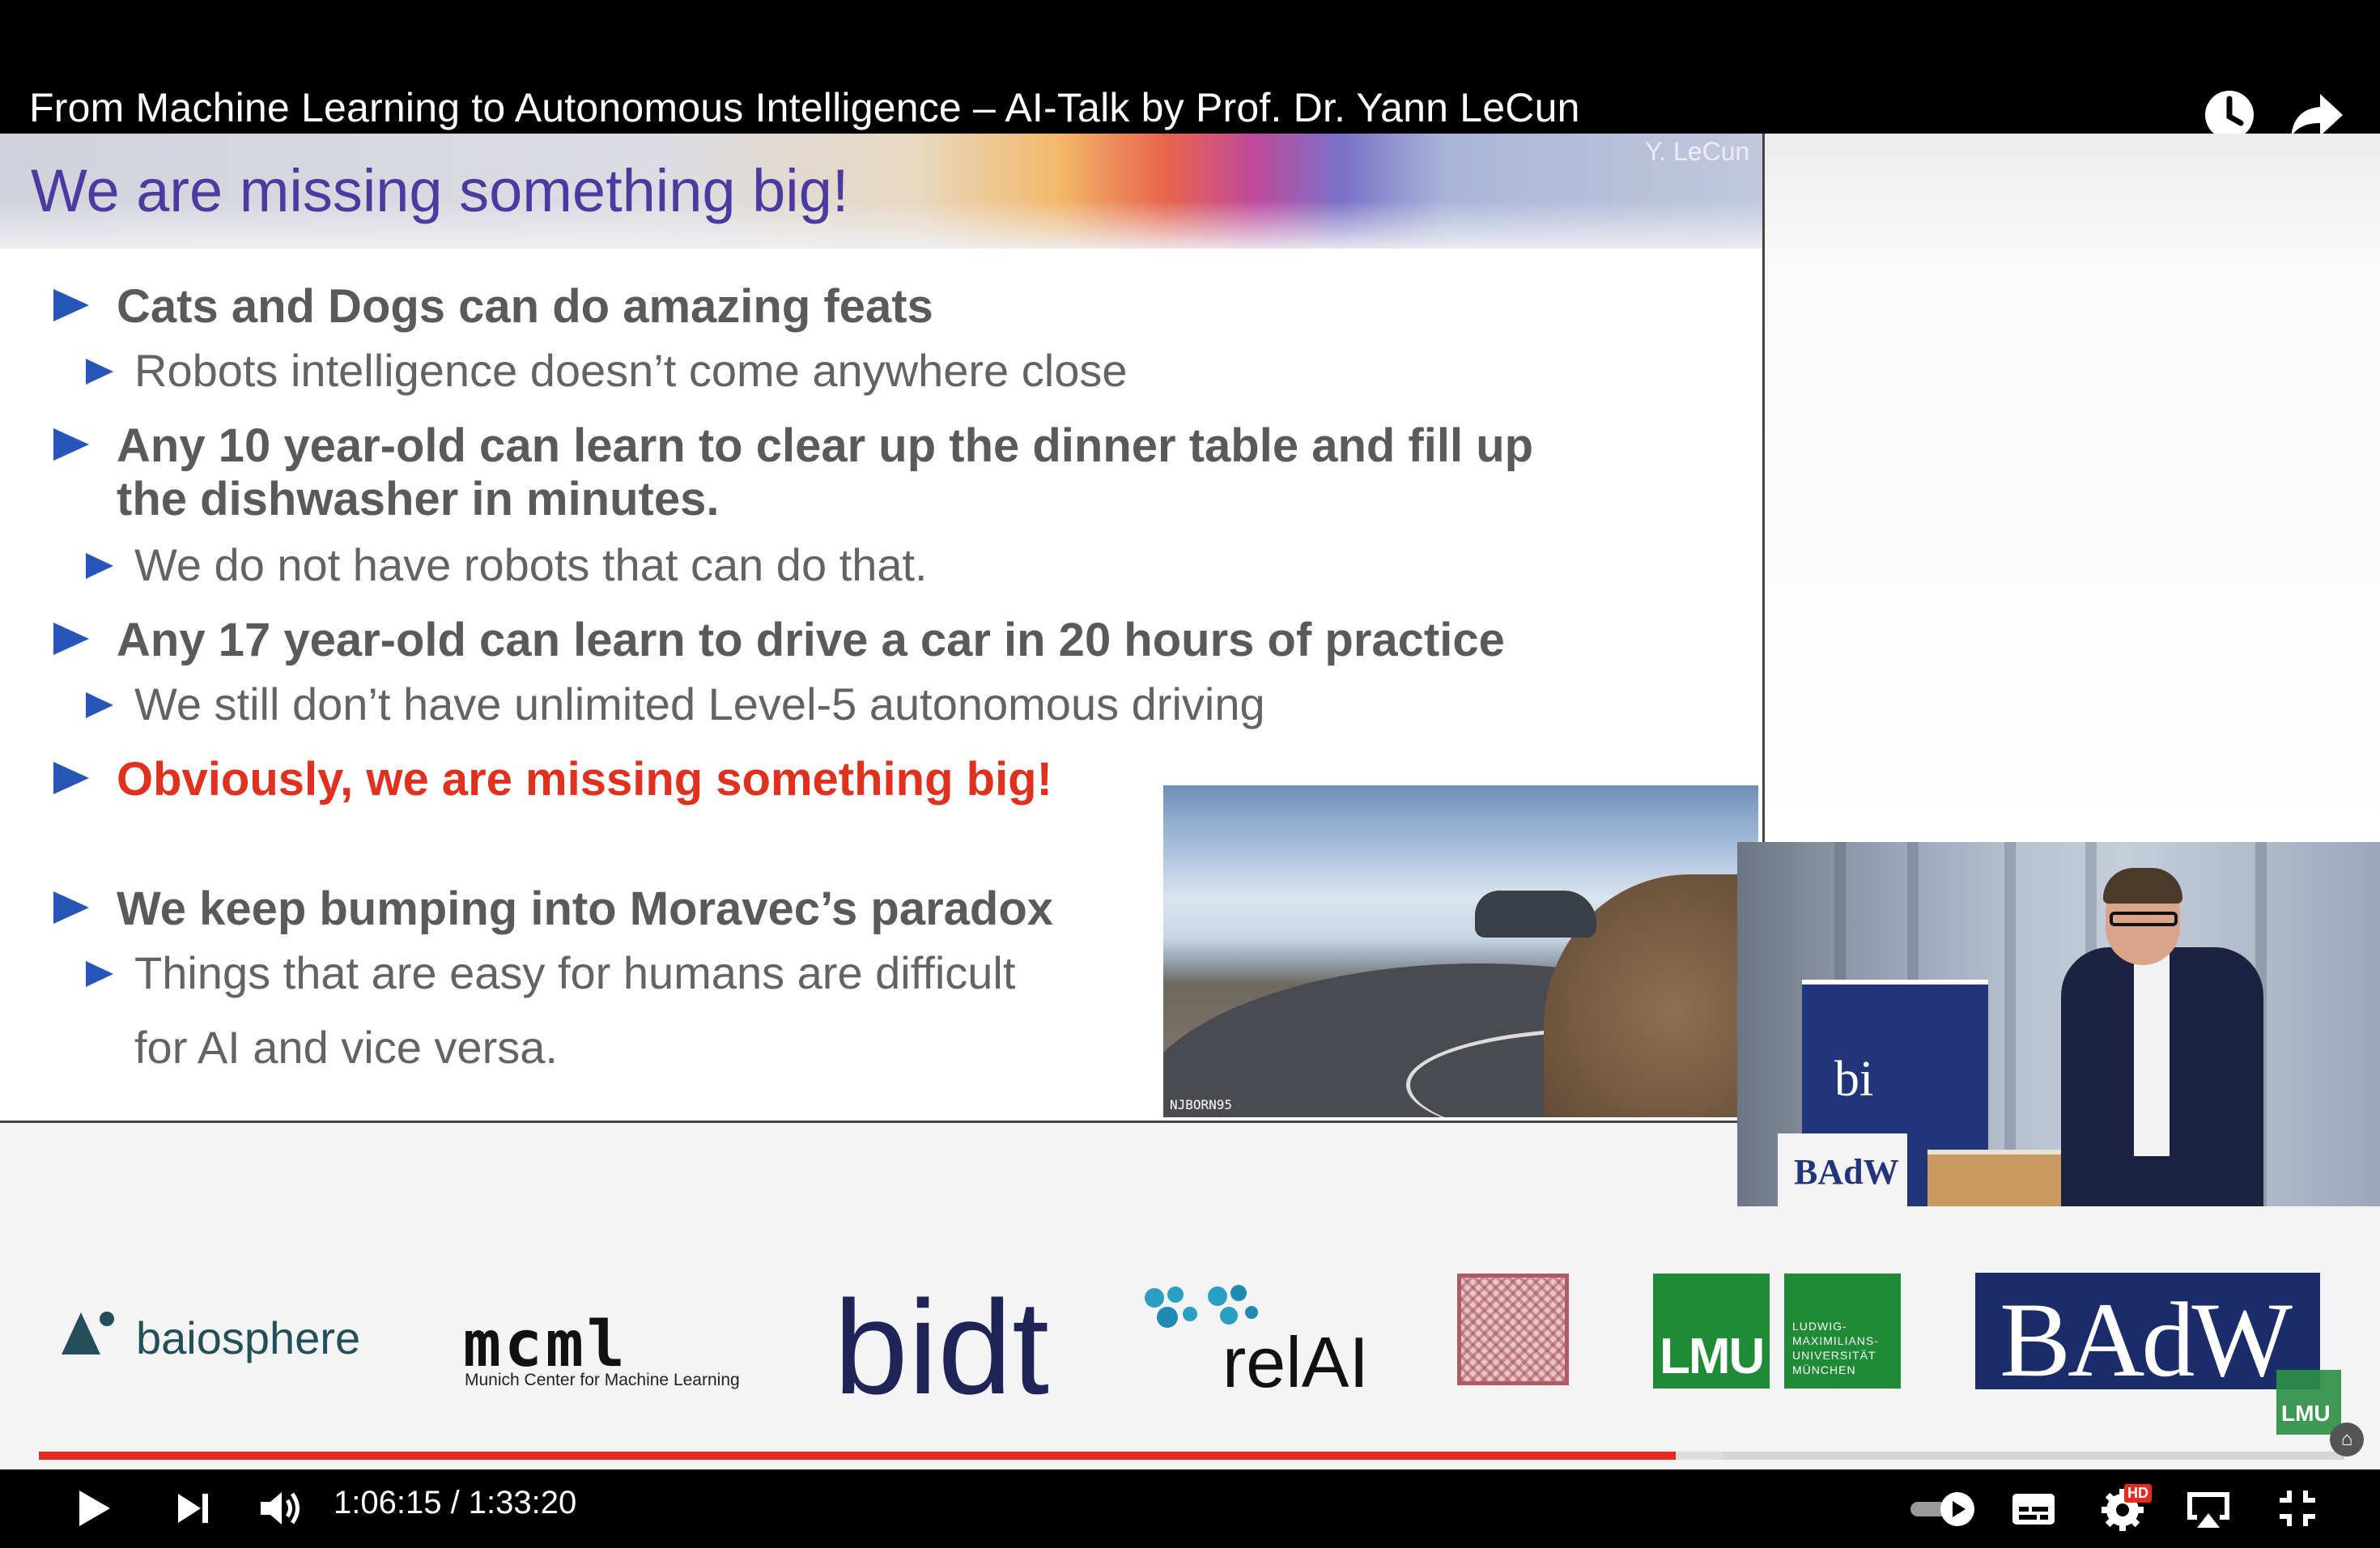 The width and height of the screenshot is (2380, 1548). Describe the element at coordinates (249, 1337) in the screenshot. I see `baiosphere-logo-text: baiosphere` at that location.